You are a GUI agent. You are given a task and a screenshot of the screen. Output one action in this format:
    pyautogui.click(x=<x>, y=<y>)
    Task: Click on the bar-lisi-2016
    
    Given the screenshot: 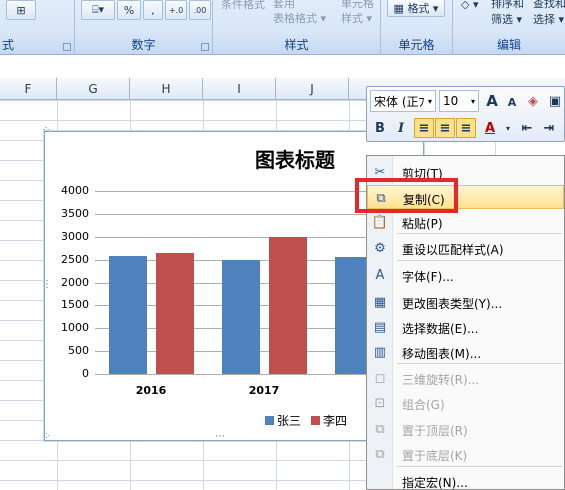 What is the action you would take?
    pyautogui.click(x=175, y=313)
    